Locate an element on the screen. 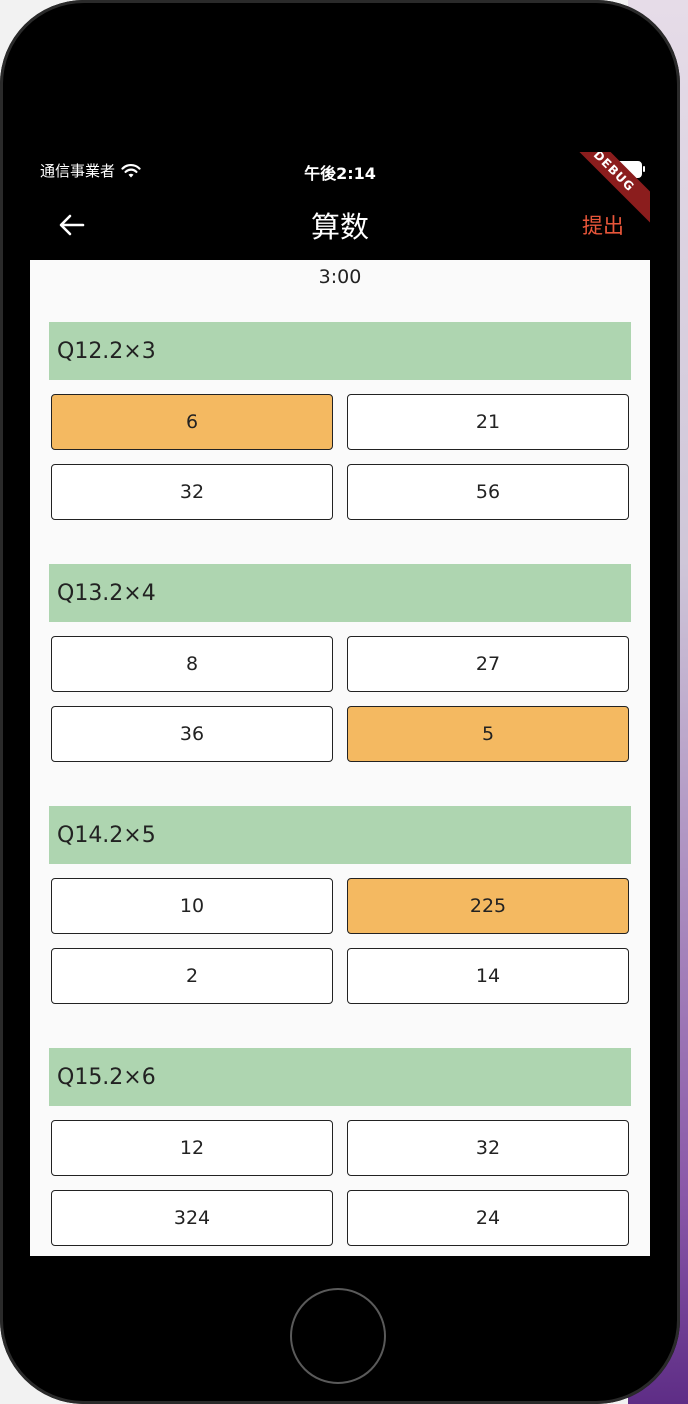  status-time: 午後2:14 is located at coordinates (340, 173).